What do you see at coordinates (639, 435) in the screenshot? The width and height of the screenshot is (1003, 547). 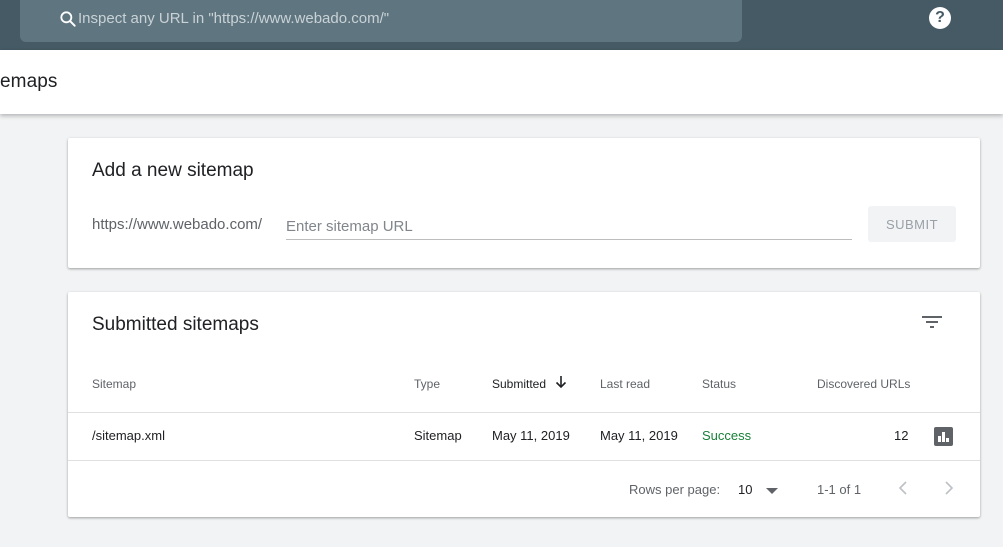 I see `cell-last-read: May 11, 2019` at bounding box center [639, 435].